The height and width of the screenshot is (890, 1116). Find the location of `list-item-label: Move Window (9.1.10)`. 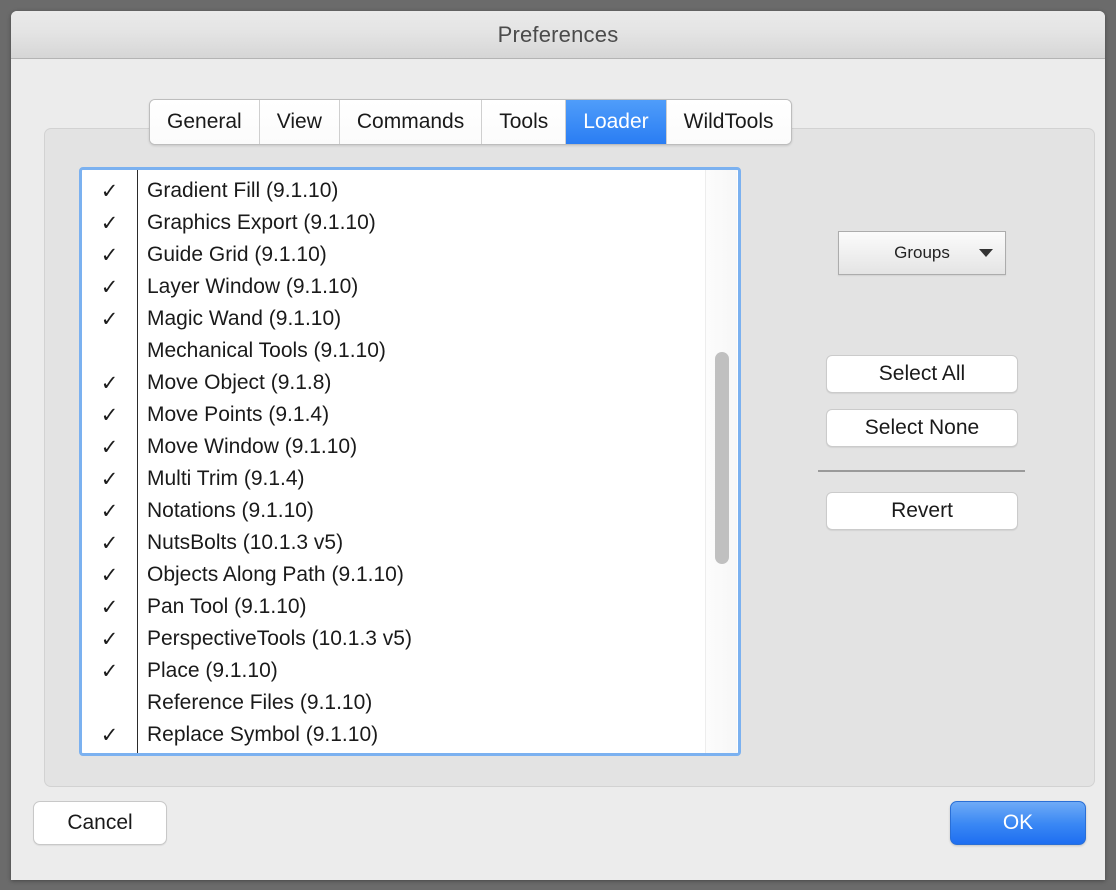

list-item-label: Move Window (9.1.10) is located at coordinates (252, 446).